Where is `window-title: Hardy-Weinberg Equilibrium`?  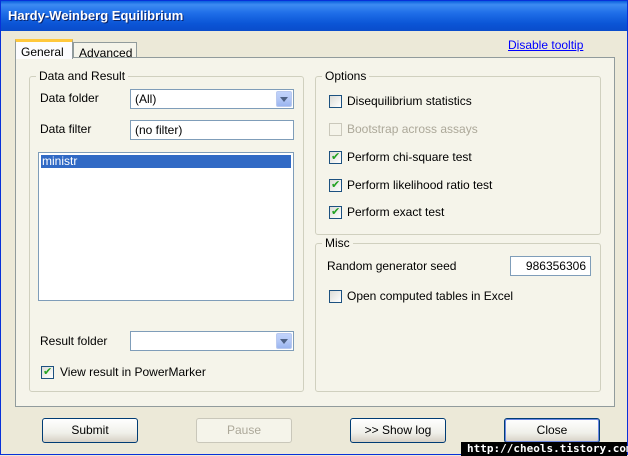 window-title: Hardy-Weinberg Equilibrium is located at coordinates (96, 15).